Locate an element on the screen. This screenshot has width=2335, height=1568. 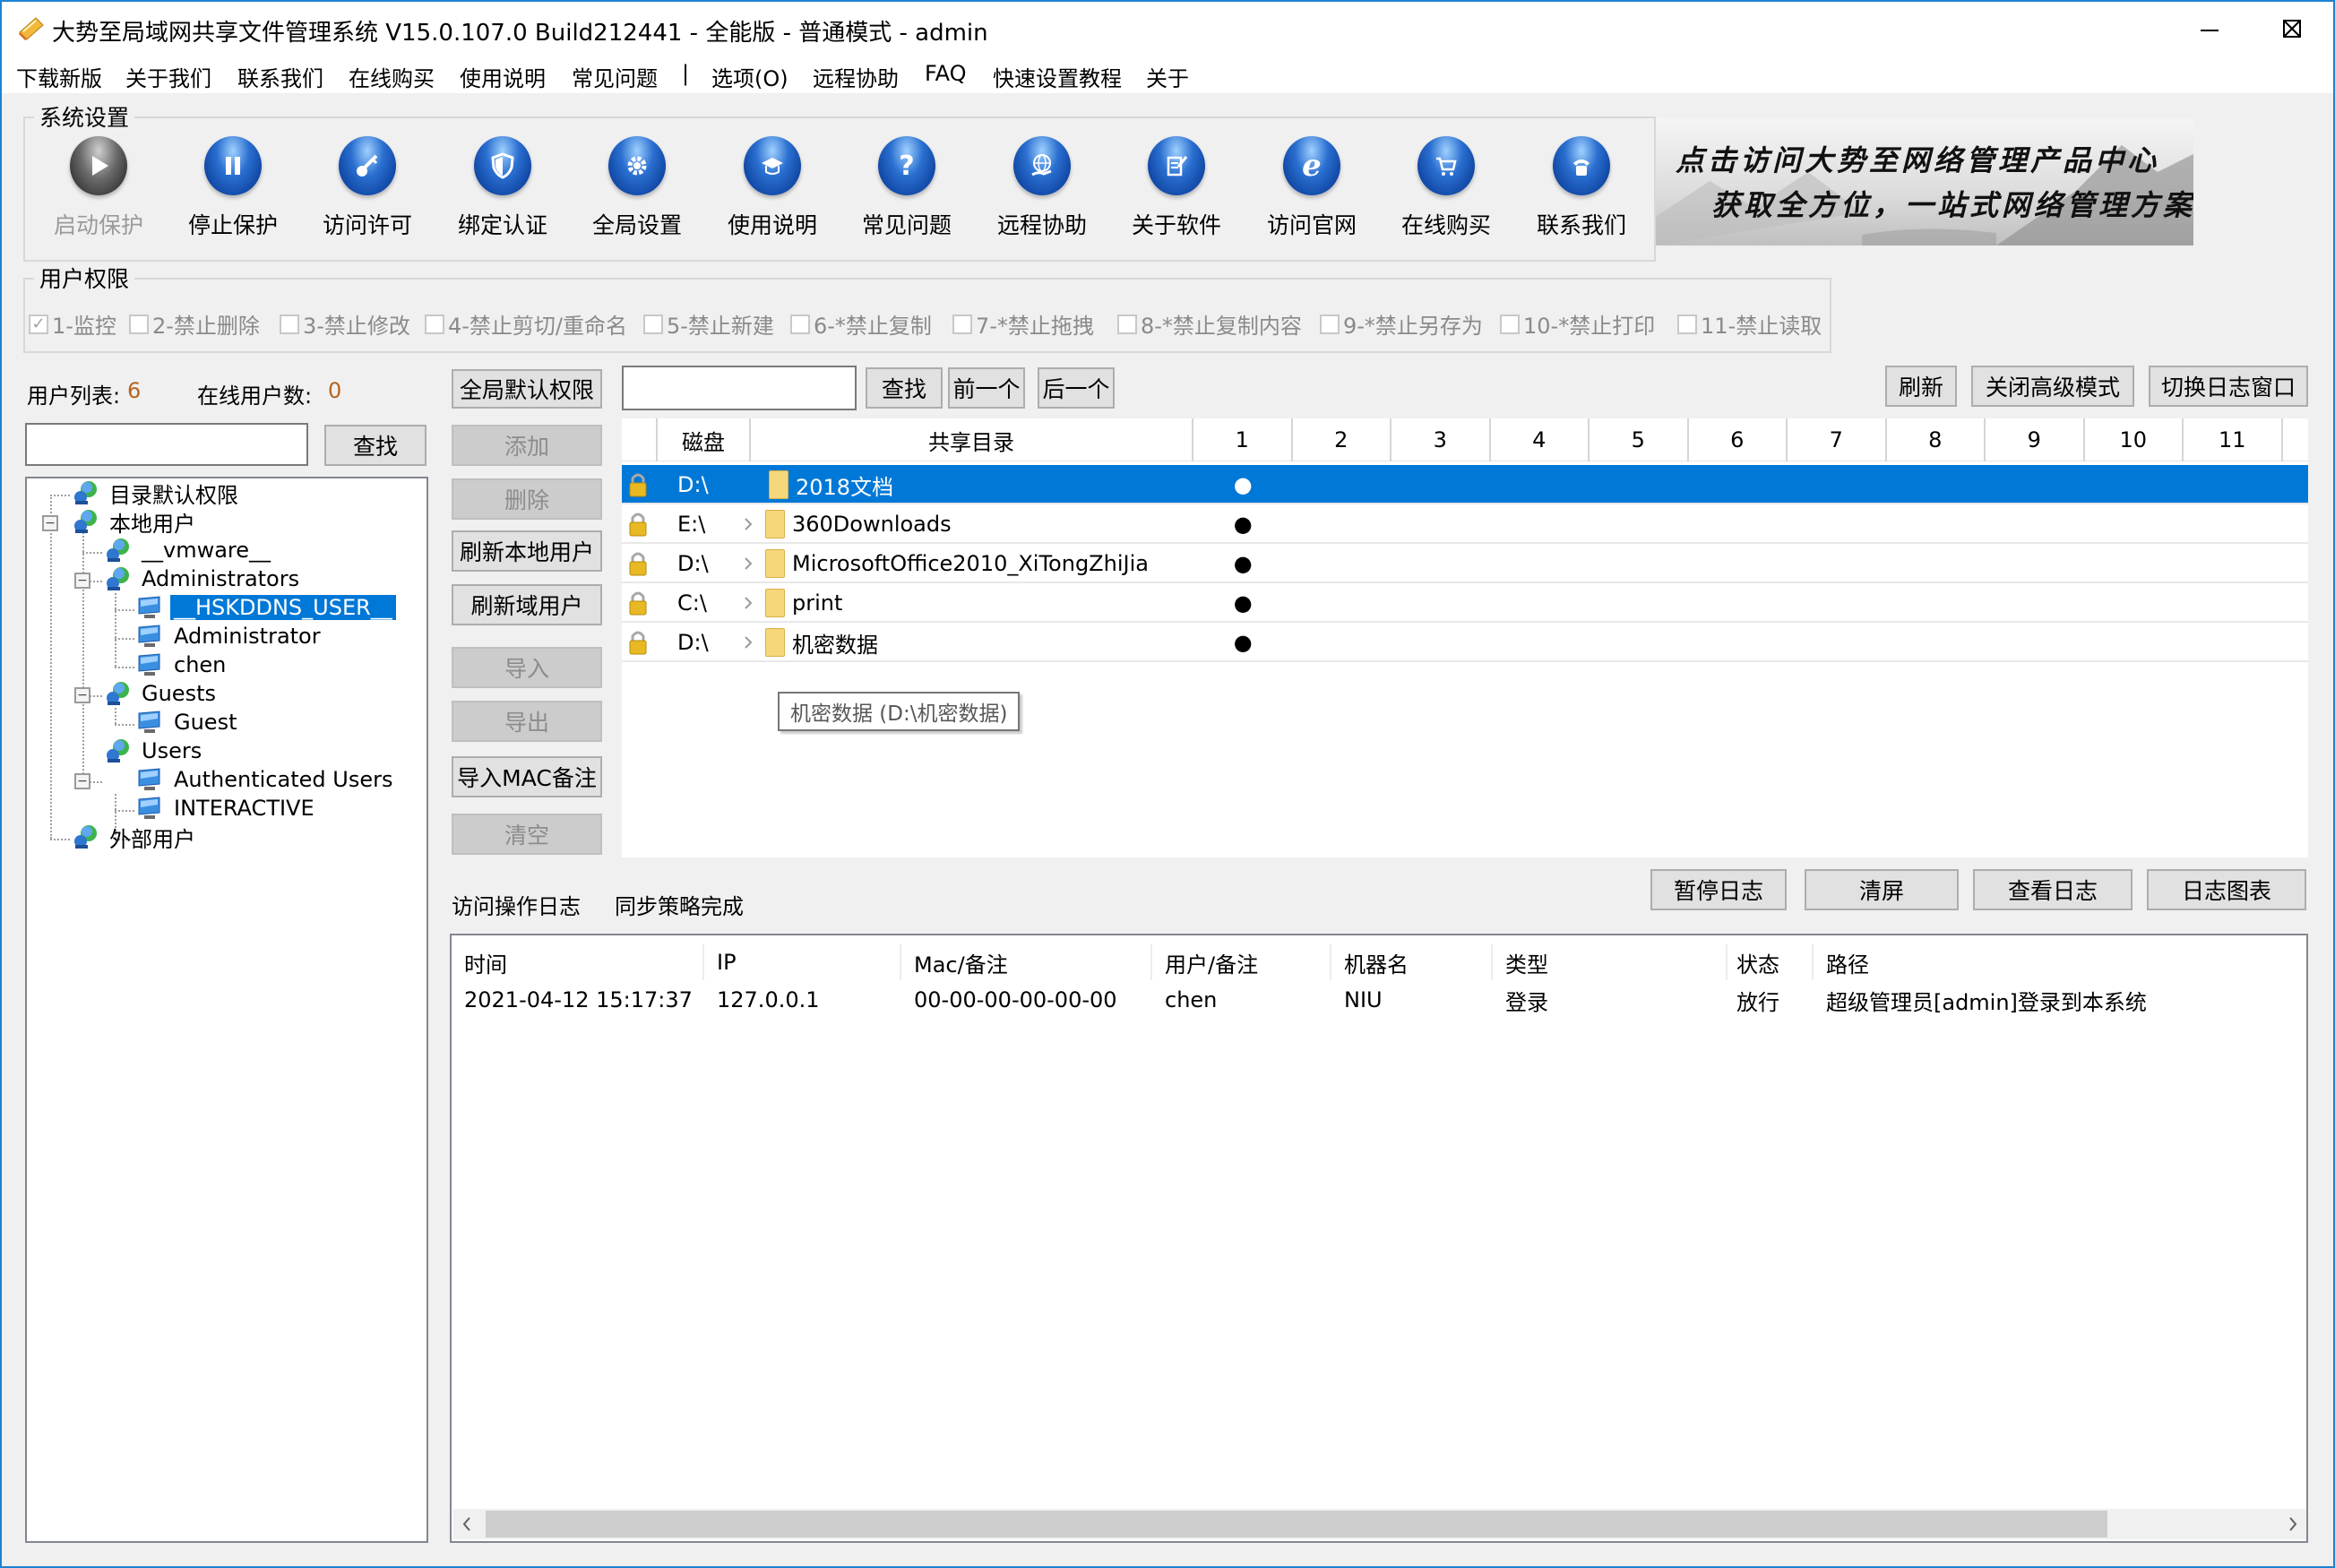
pause-log-button: 暂停日志 is located at coordinates (1718, 890).